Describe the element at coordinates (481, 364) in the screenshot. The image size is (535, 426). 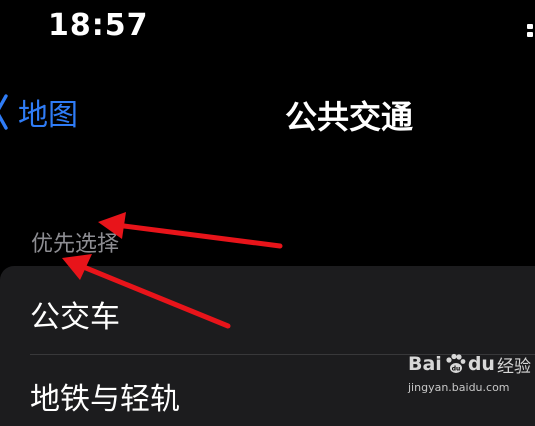
I see `watermark-brand-suffix: du` at that location.